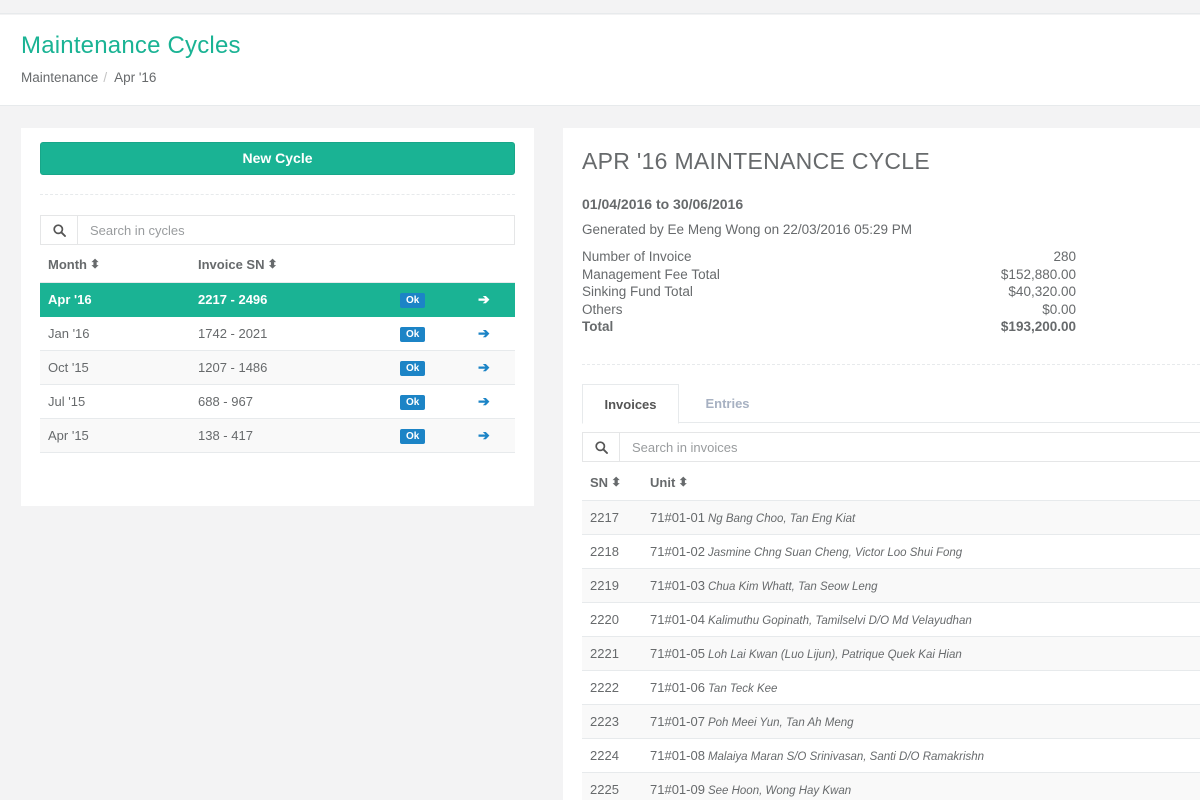  I want to click on summary-label: Sinking Fund Total, so click(637, 291).